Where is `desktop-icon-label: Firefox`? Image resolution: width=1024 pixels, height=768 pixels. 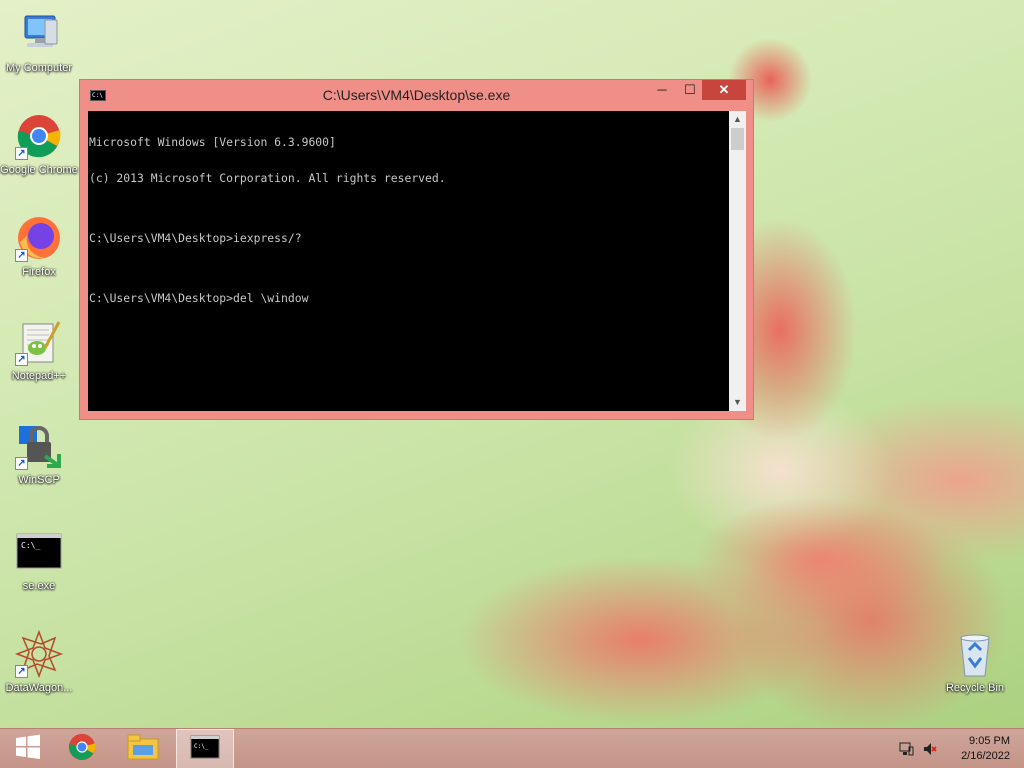
desktop-icon-label: Firefox is located at coordinates (39, 272).